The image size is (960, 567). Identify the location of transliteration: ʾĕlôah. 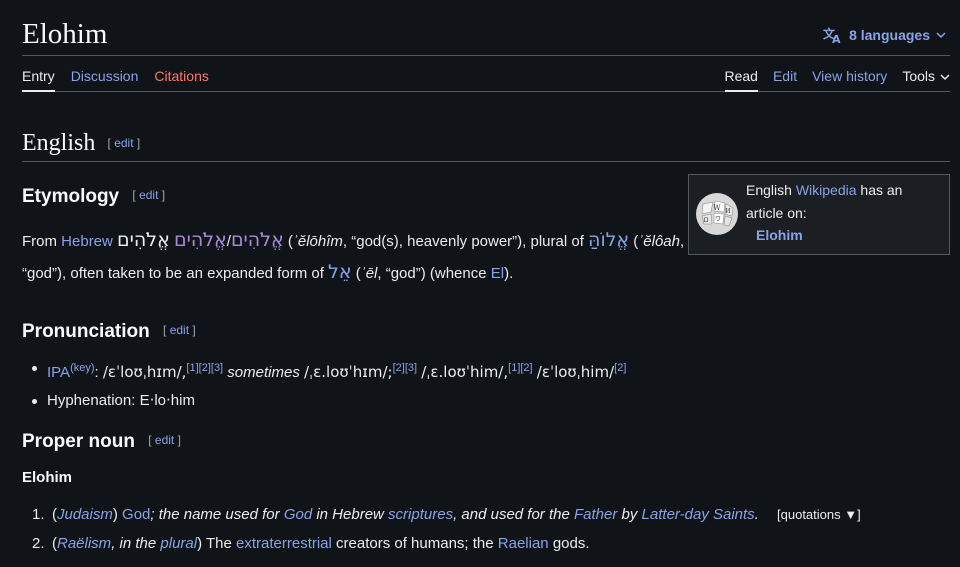
(659, 241).